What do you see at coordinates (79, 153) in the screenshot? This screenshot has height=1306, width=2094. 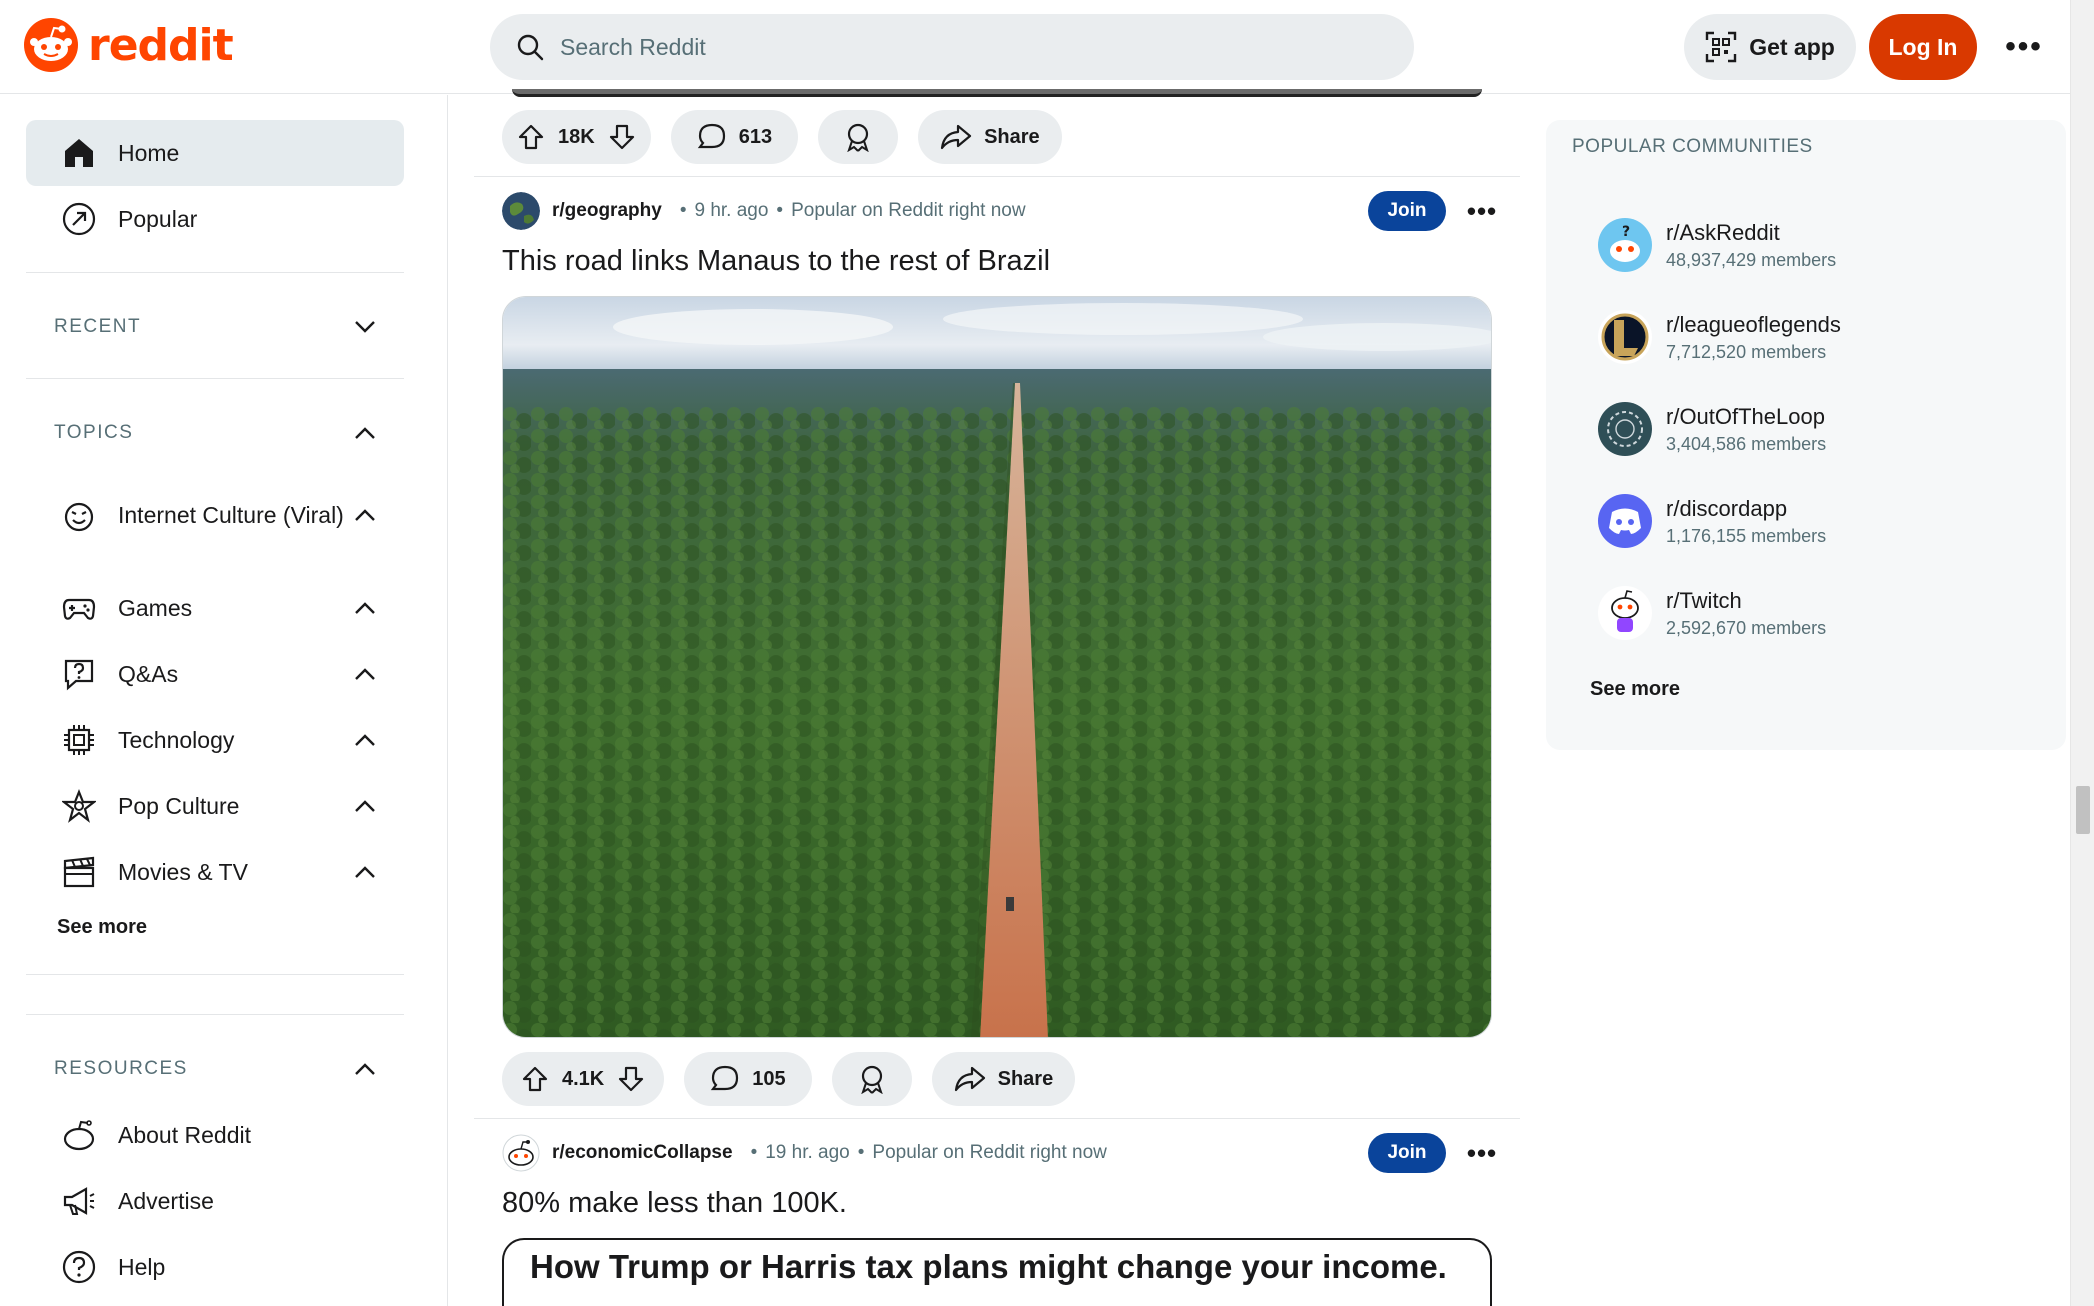 I see `home-icon` at bounding box center [79, 153].